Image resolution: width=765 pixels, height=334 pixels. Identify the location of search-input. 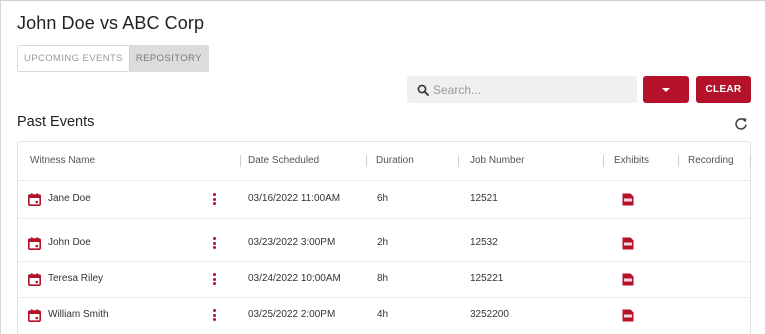
(523, 89).